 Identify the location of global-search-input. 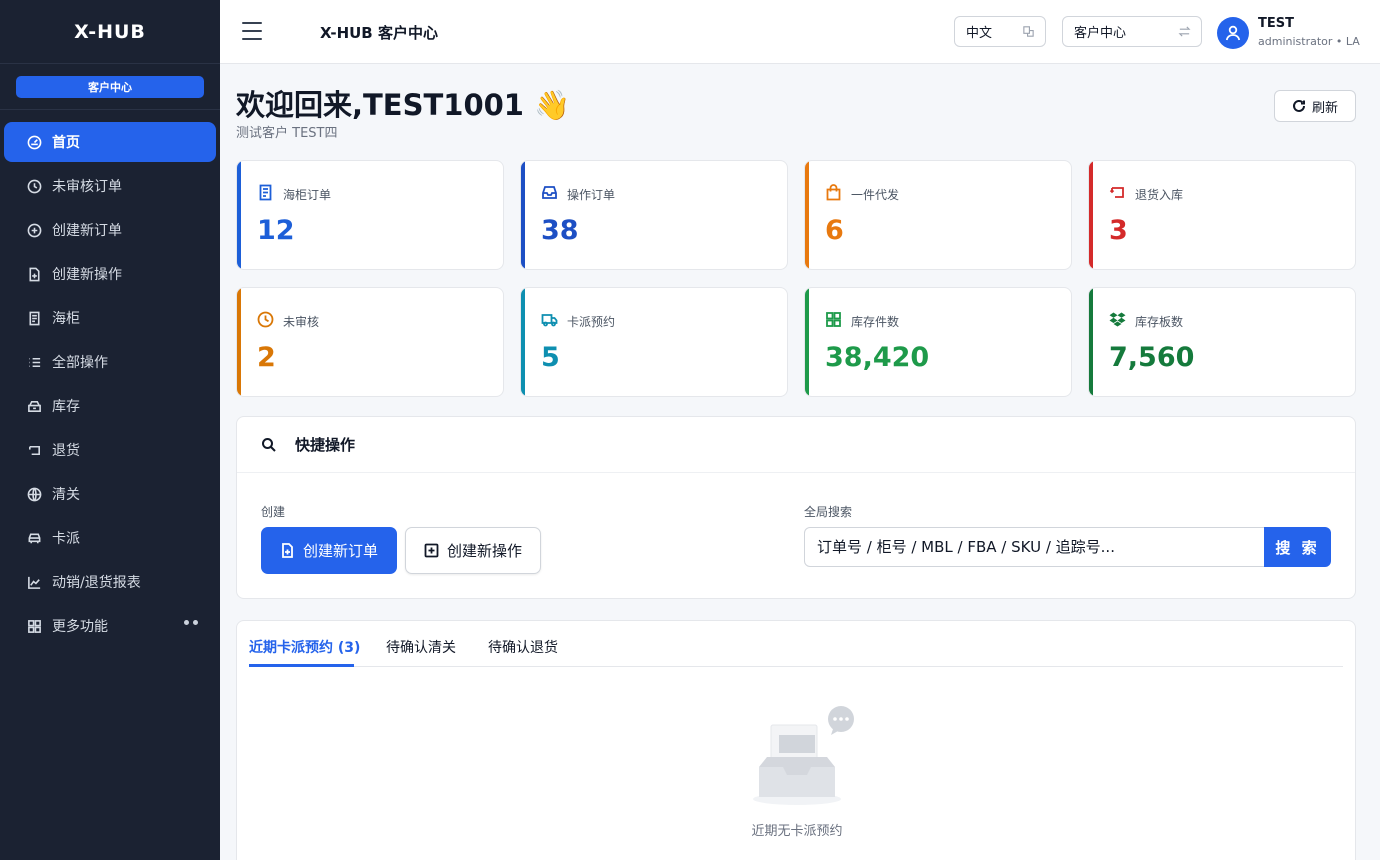
(1034, 547).